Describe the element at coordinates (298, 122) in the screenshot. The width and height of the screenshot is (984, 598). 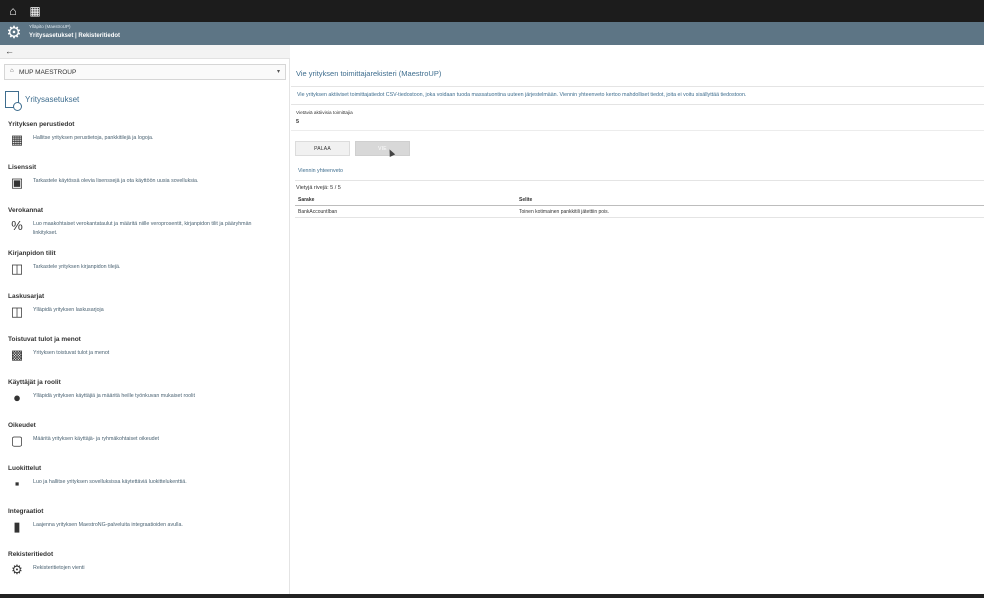
I see `supplier-count-value: 5` at that location.